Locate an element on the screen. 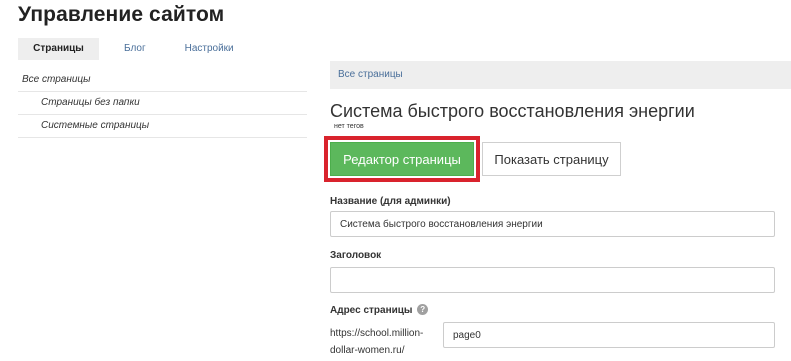  address-prefix: https://school.million-dollar-women.ru/ is located at coordinates (377, 342).